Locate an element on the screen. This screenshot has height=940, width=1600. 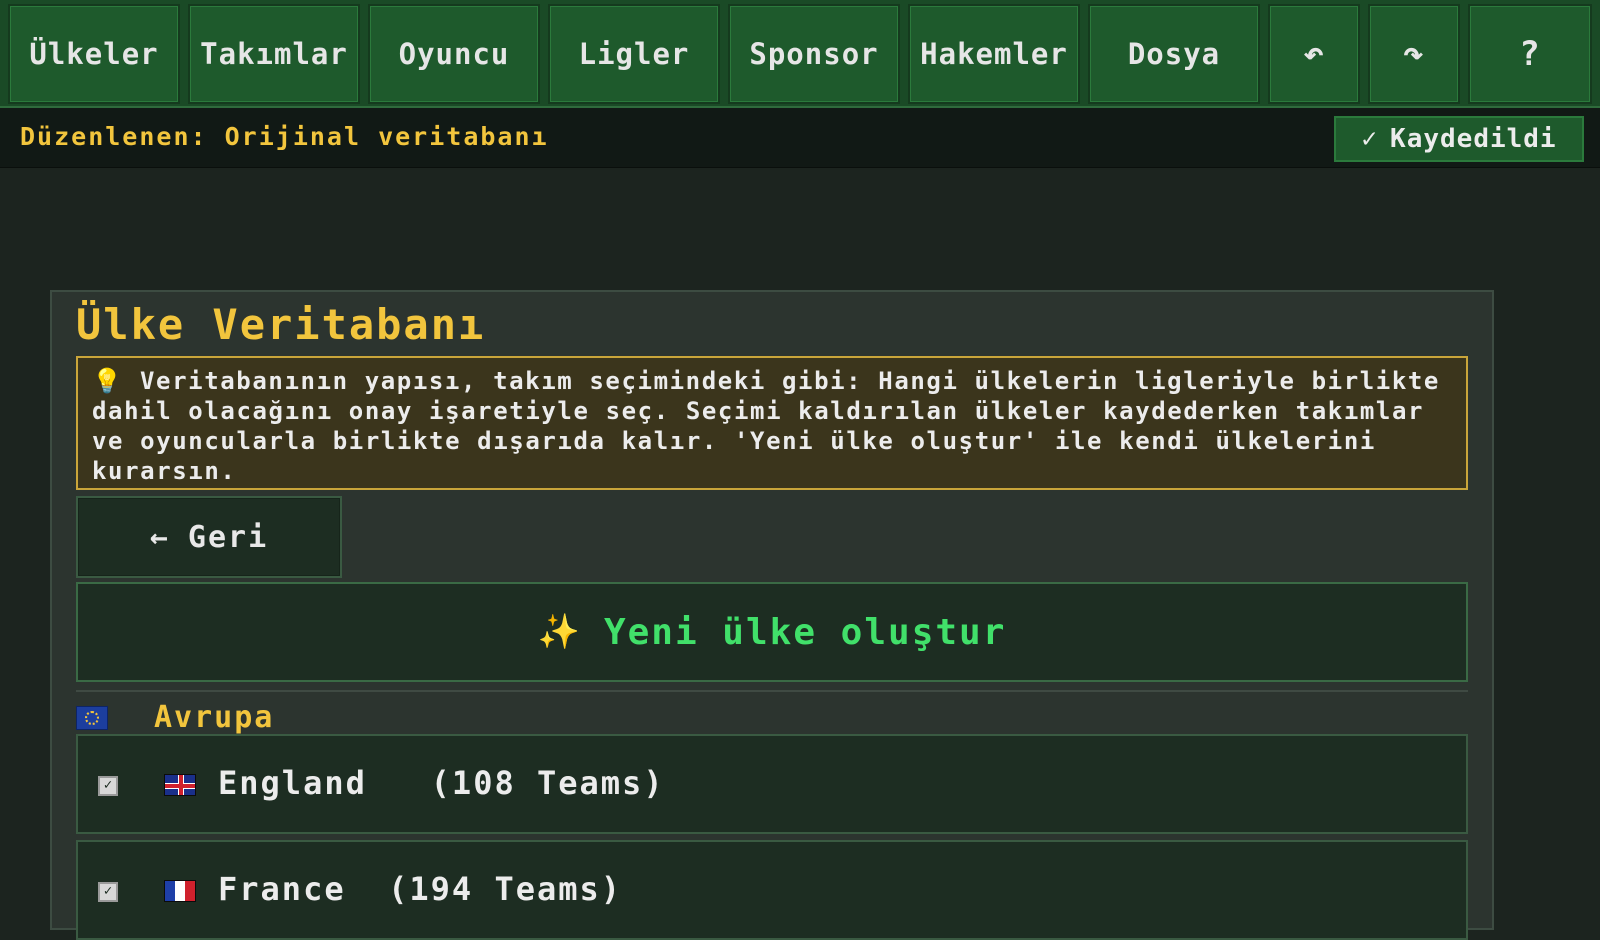
back-button-label: Geri is located at coordinates (228, 537).